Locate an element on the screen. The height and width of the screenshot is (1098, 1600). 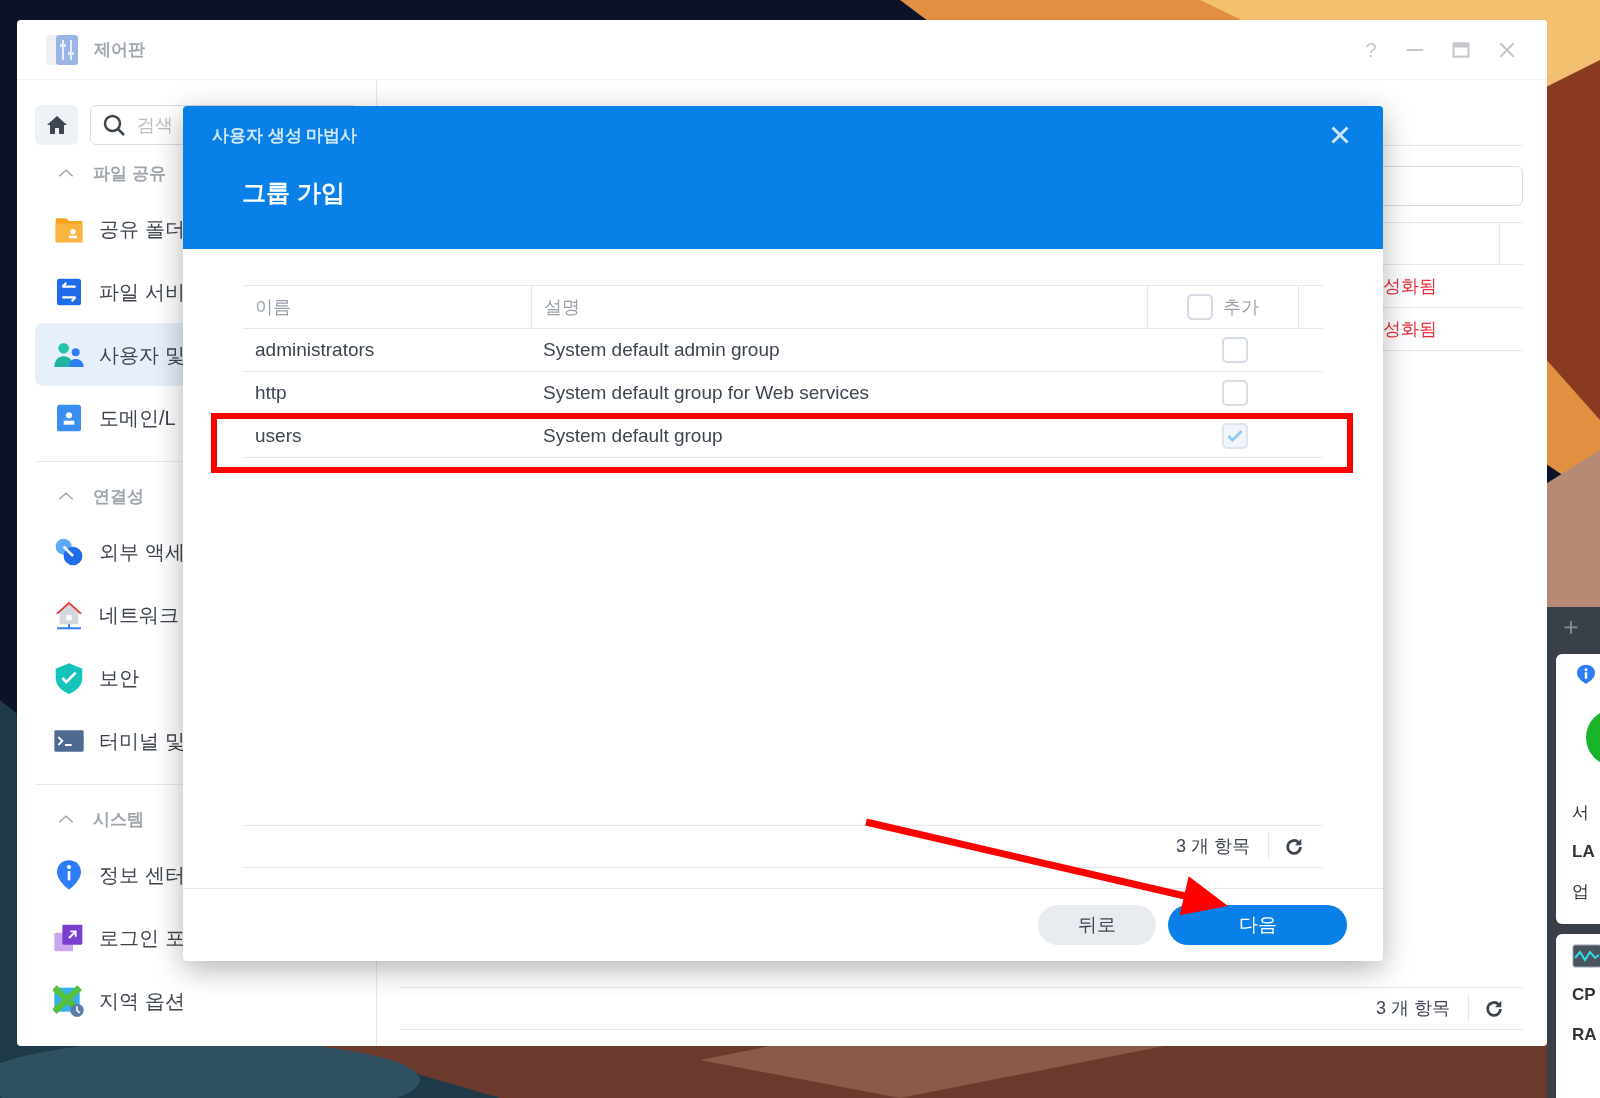
window-title: 제어판 is located at coordinates (119, 49).